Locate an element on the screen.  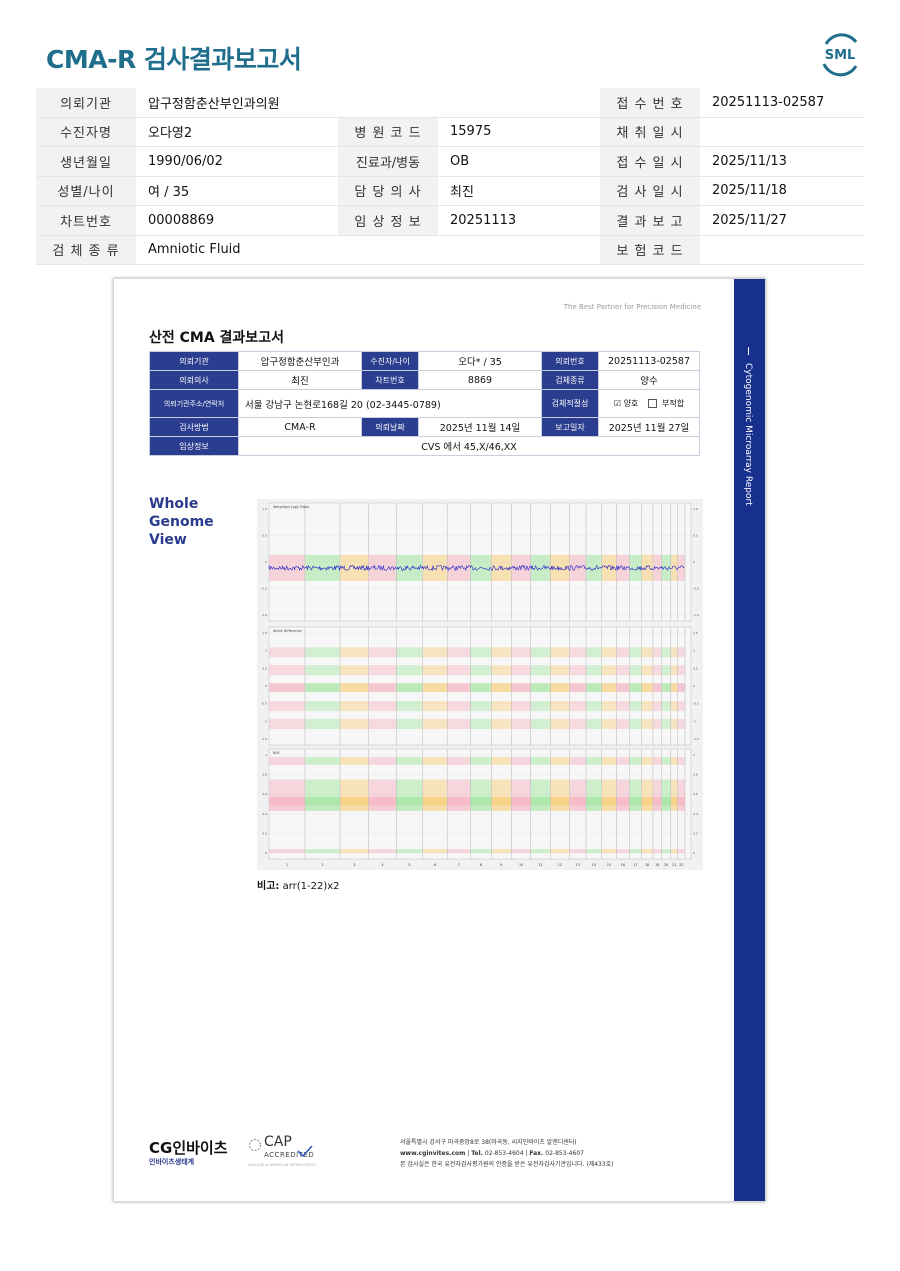
cap-fine-print: COLLEGE of AMERICAN PATHOLOGISTS is located at coordinates (282, 1165).